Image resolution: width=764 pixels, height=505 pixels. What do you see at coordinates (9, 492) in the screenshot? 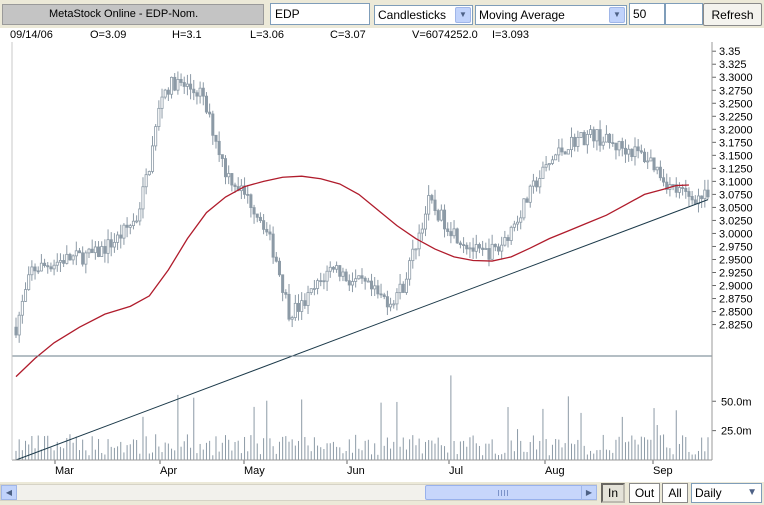
I see `scroll-left-icon: ◀` at bounding box center [9, 492].